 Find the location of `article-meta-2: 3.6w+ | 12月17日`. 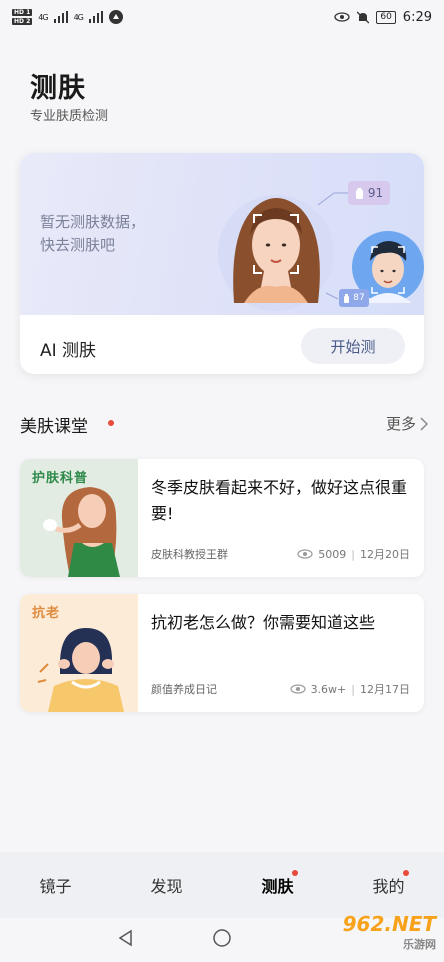

article-meta-2: 3.6w+ | 12月17日 is located at coordinates (349, 689).